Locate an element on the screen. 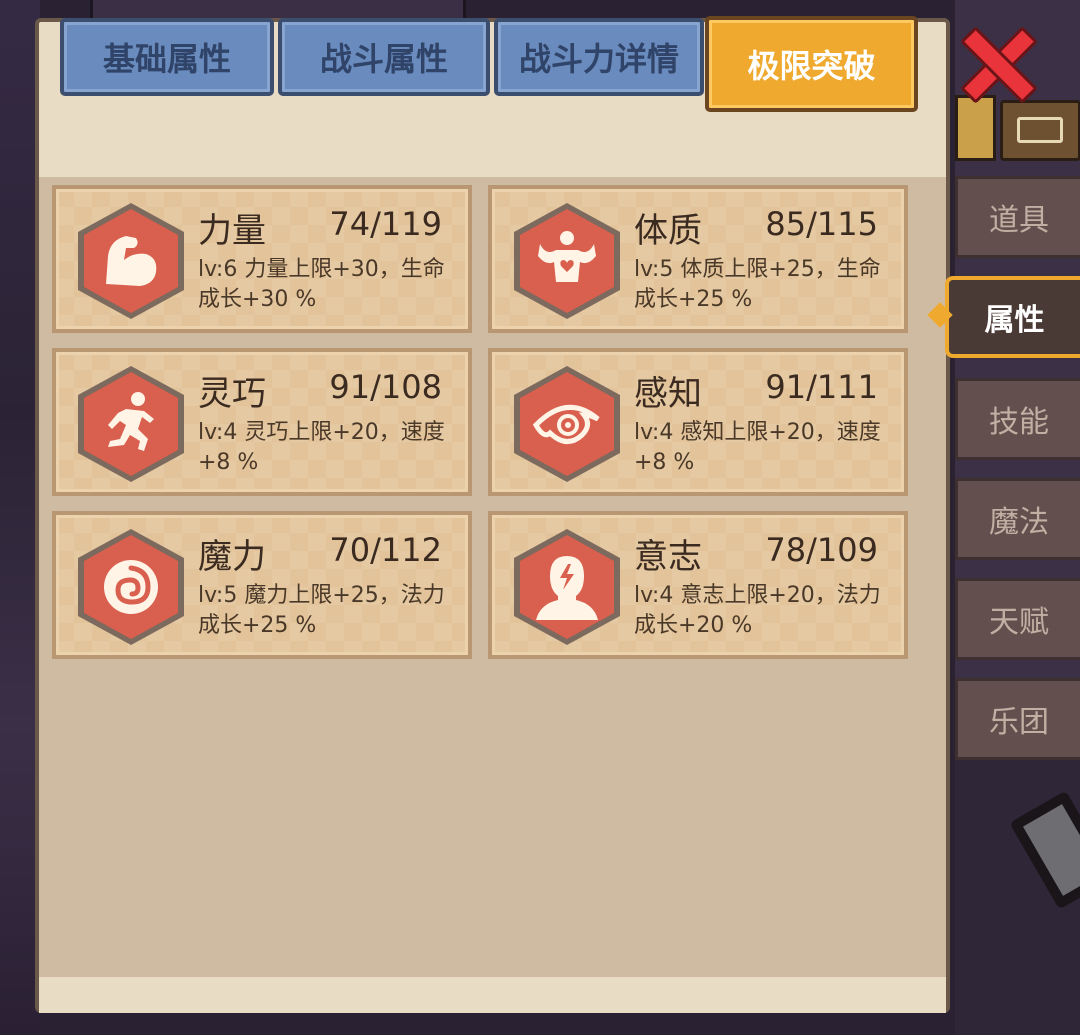 The height and width of the screenshot is (1035, 1080). attribute-card-agility: 灵巧 91/108 lv:4 灵巧上限+20，速度+8 % is located at coordinates (262, 422).